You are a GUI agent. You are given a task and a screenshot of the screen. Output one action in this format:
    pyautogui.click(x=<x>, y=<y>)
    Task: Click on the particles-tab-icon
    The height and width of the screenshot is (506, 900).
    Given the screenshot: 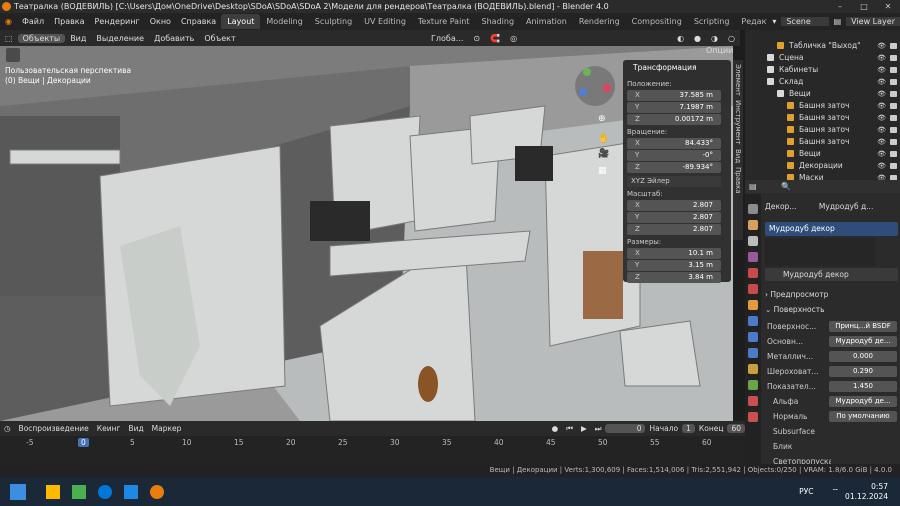 What is the action you would take?
    pyautogui.click(x=753, y=337)
    